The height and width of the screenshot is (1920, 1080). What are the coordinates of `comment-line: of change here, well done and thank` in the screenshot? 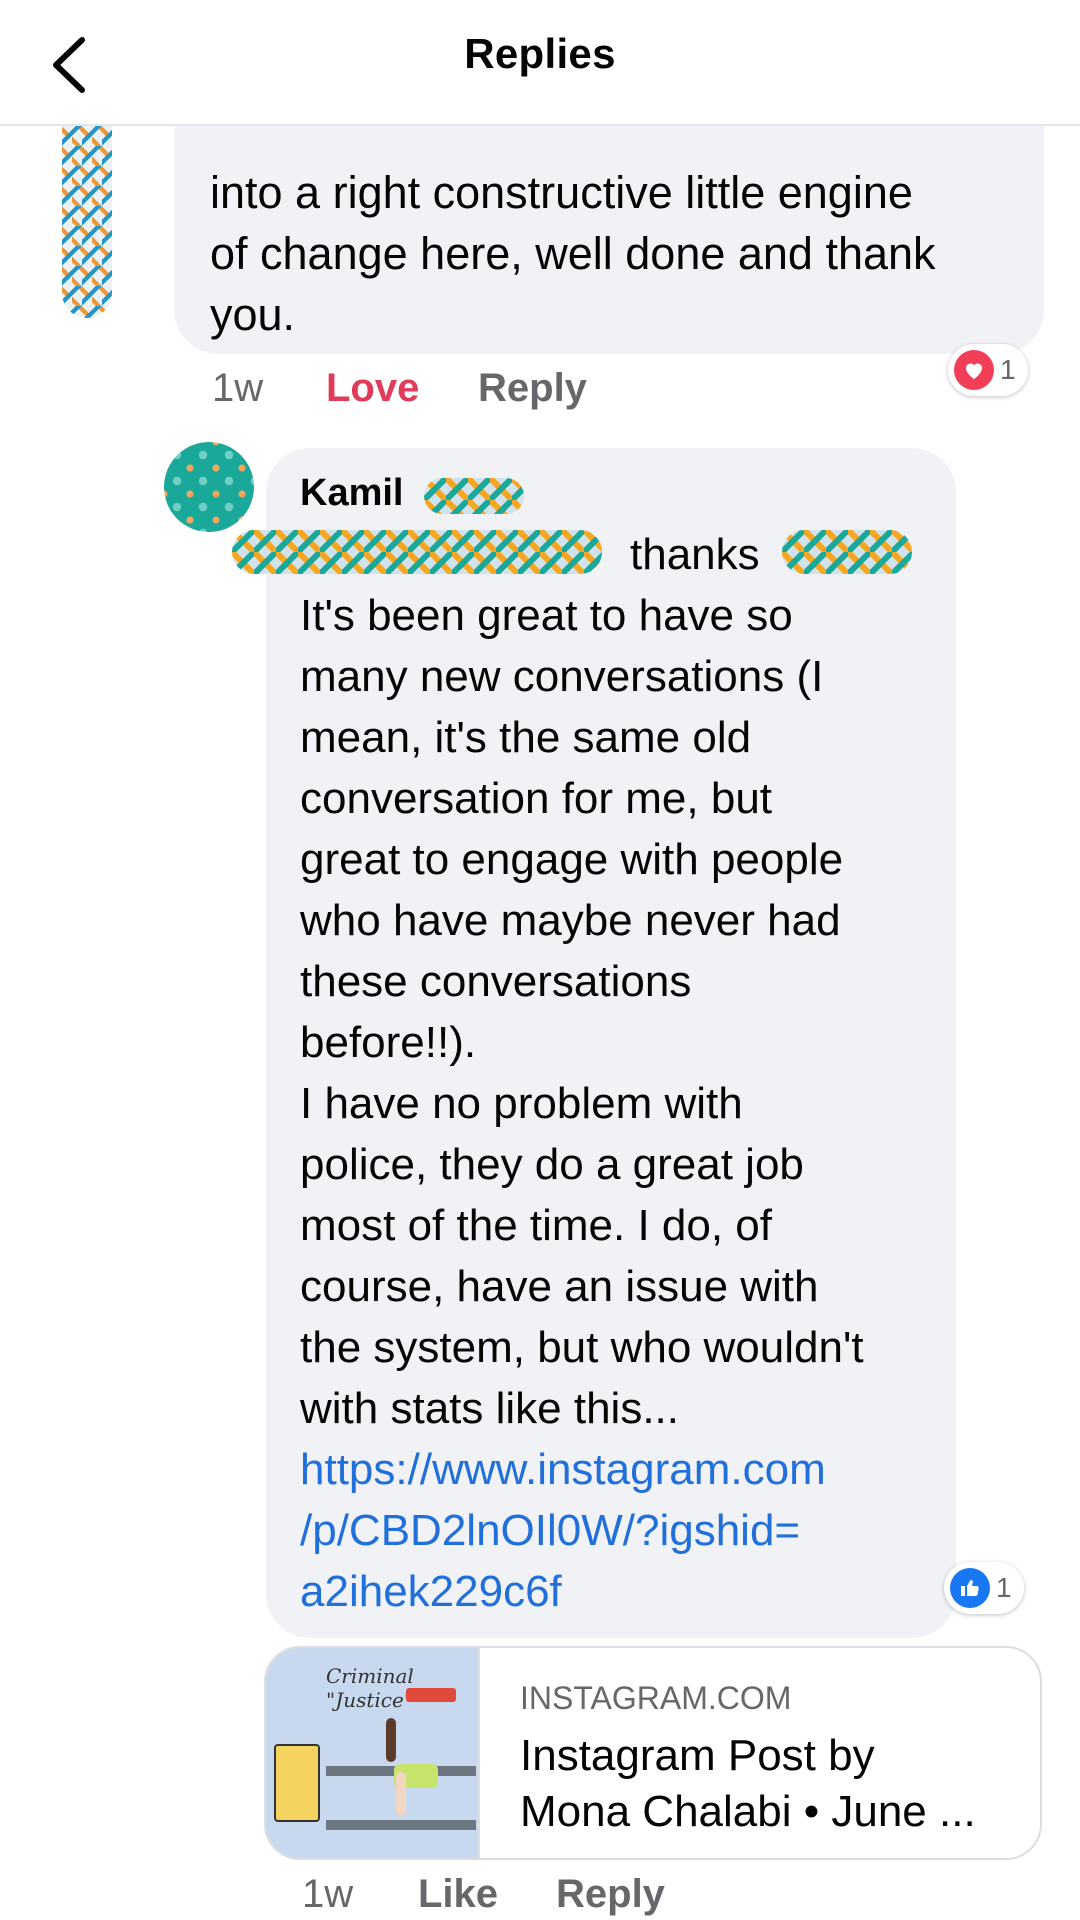 It's located at (573, 253).